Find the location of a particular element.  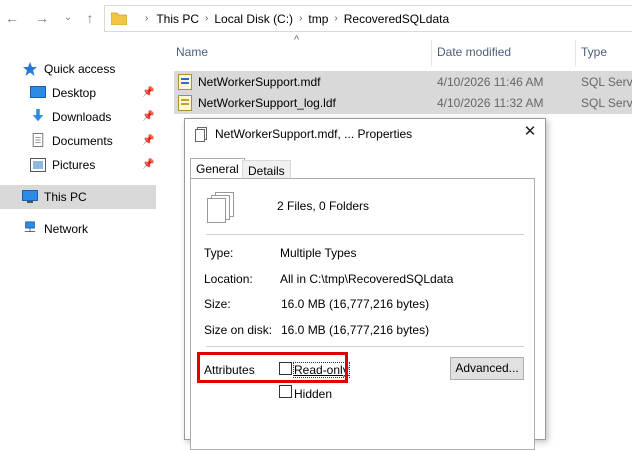

breadcrumb-local-disk: Local Disk (C:) is located at coordinates (253, 19).